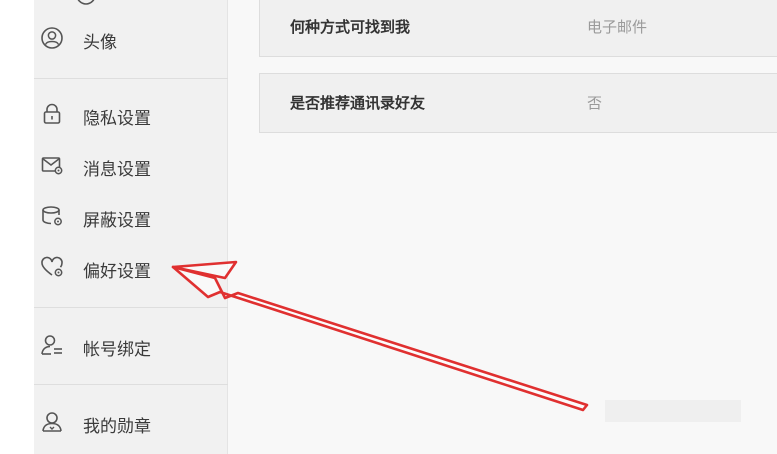 This screenshot has width=777, height=454. Describe the element at coordinates (350, 27) in the screenshot. I see `setting-label: 何种方式可找到我` at that location.